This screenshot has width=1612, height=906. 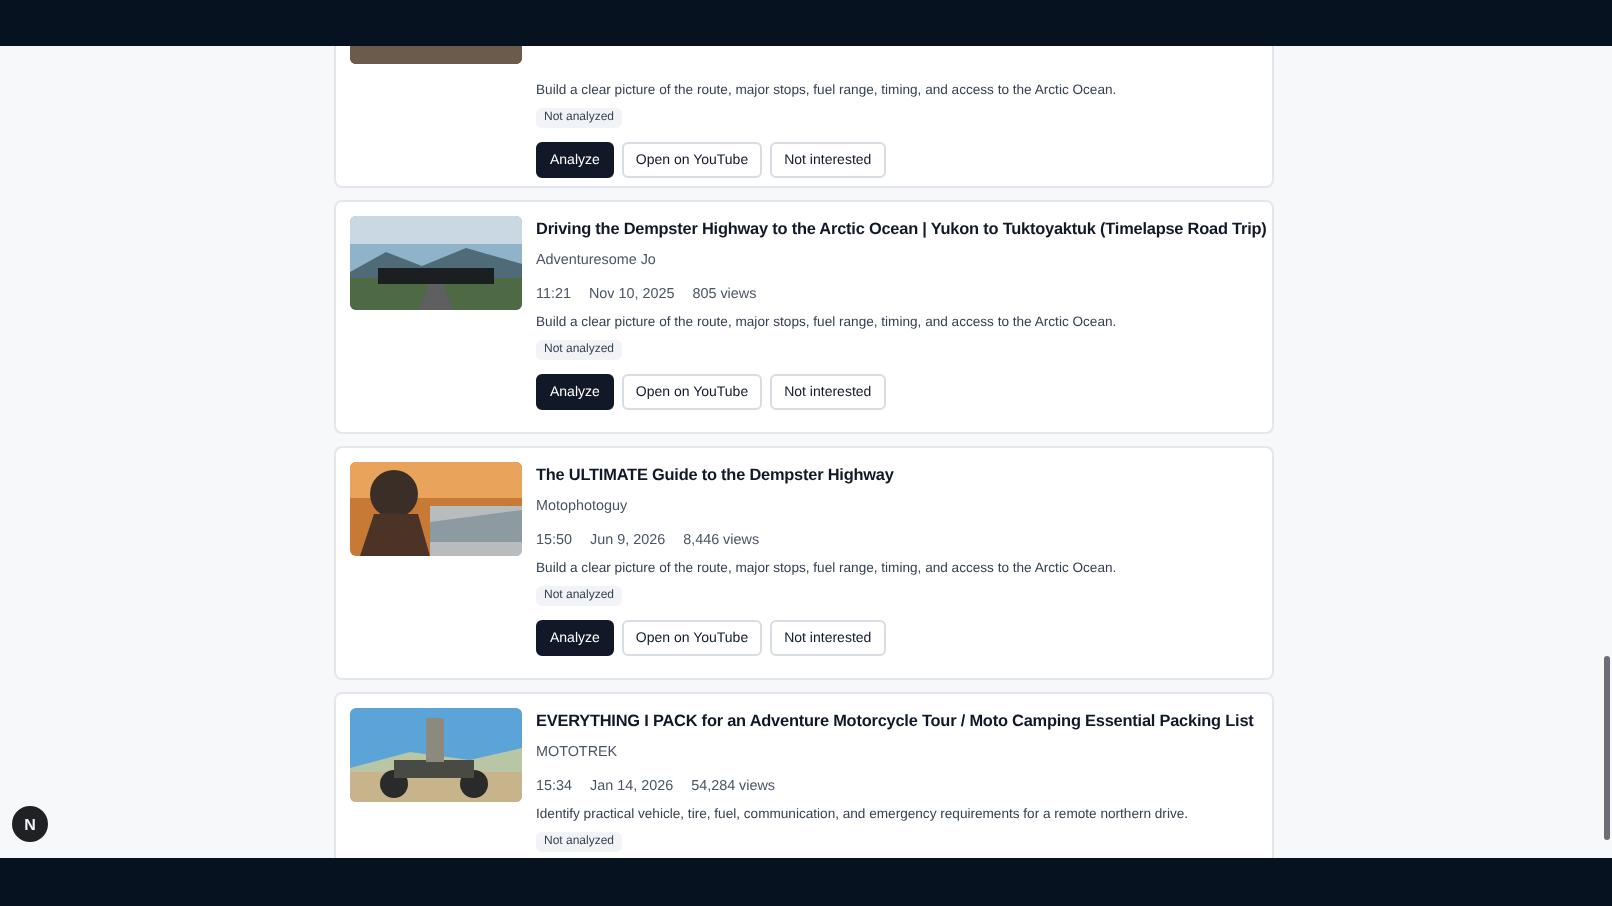 I want to click on scrollbar-thumb, so click(x=1607, y=748).